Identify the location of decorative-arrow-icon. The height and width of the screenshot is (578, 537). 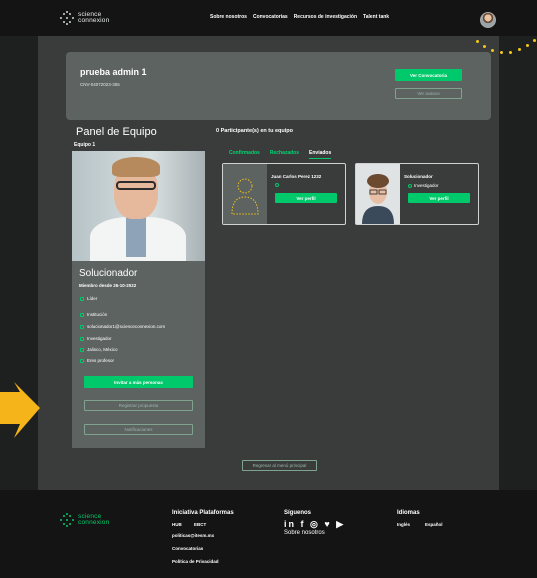
(20, 410).